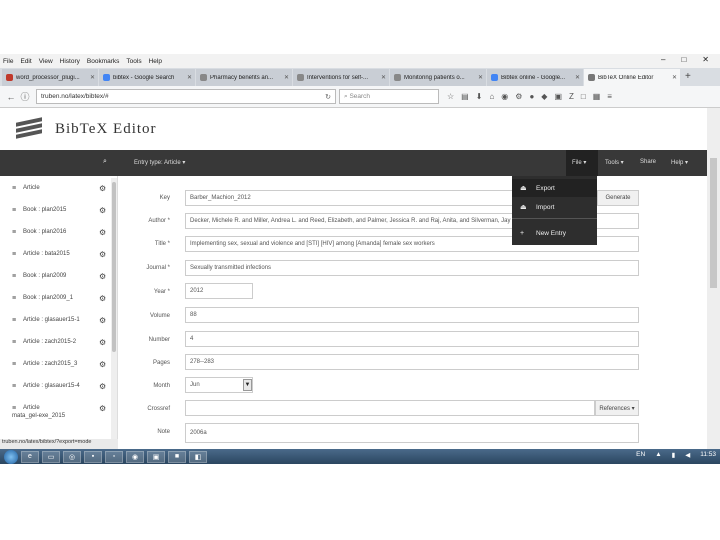 Image resolution: width=720 pixels, height=540 pixels. What do you see at coordinates (614, 162) in the screenshot?
I see `tools-menu-button: Tools ▾` at bounding box center [614, 162].